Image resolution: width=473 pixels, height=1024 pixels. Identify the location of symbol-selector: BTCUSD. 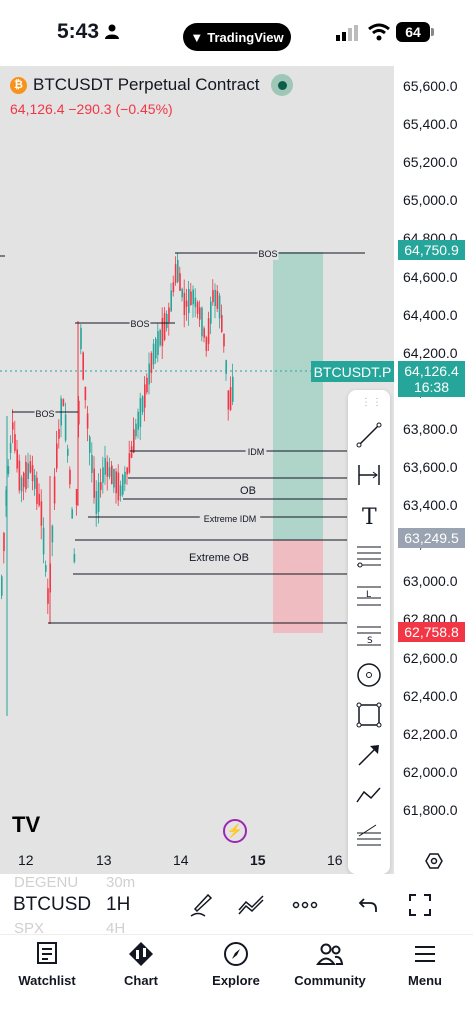
(52, 905).